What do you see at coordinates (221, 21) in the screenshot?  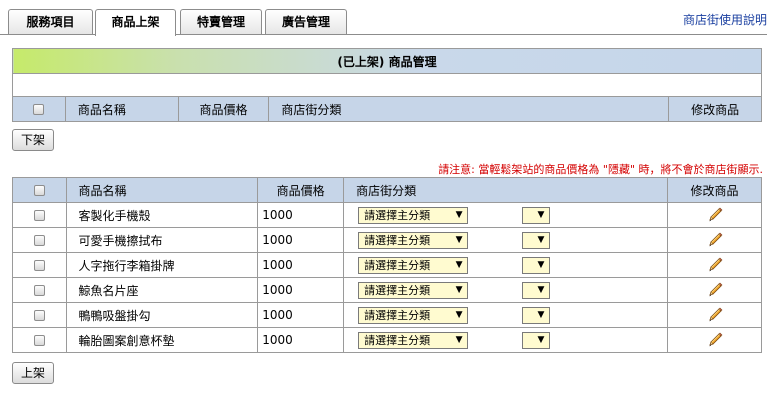 I see `tab-special-sale: 特賣管理` at bounding box center [221, 21].